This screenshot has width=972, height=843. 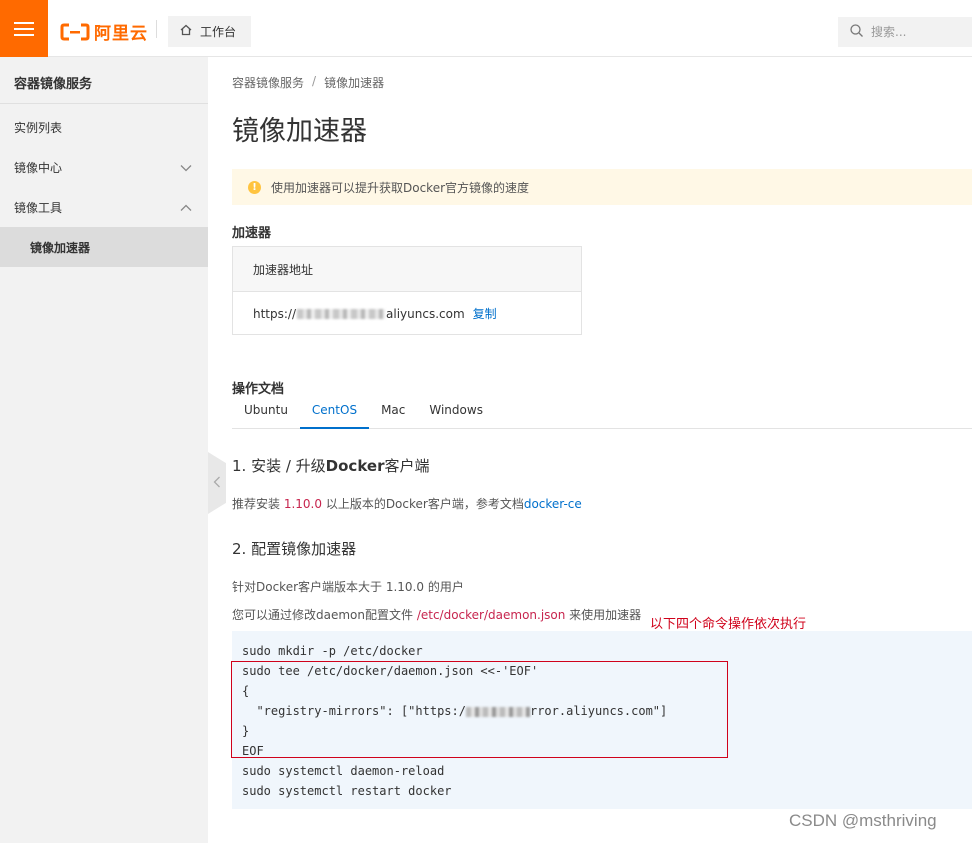 What do you see at coordinates (218, 32) in the screenshot?
I see `workbench-label: 工作台` at bounding box center [218, 32].